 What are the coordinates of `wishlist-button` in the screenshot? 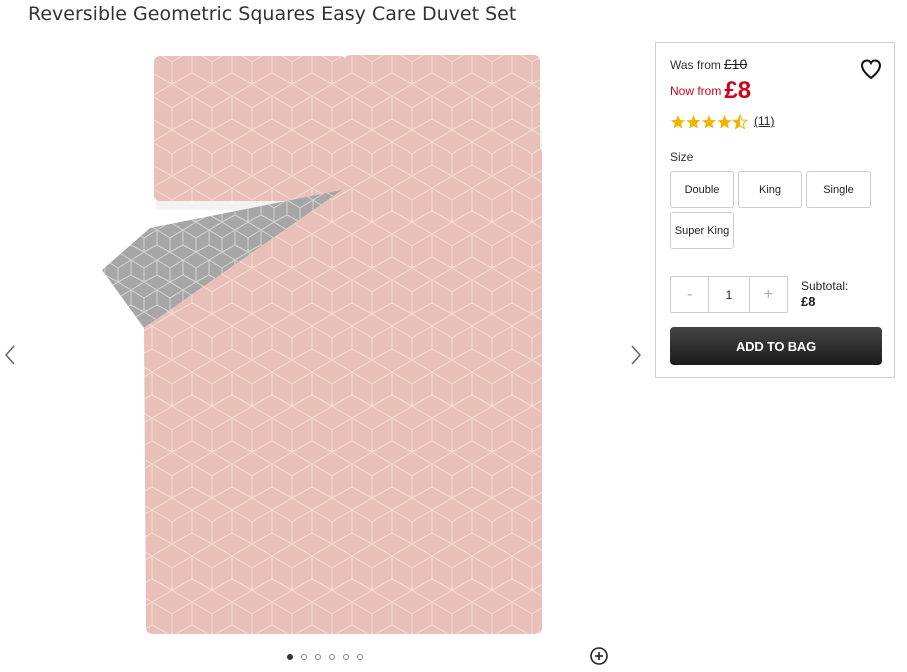 It's located at (871, 69).